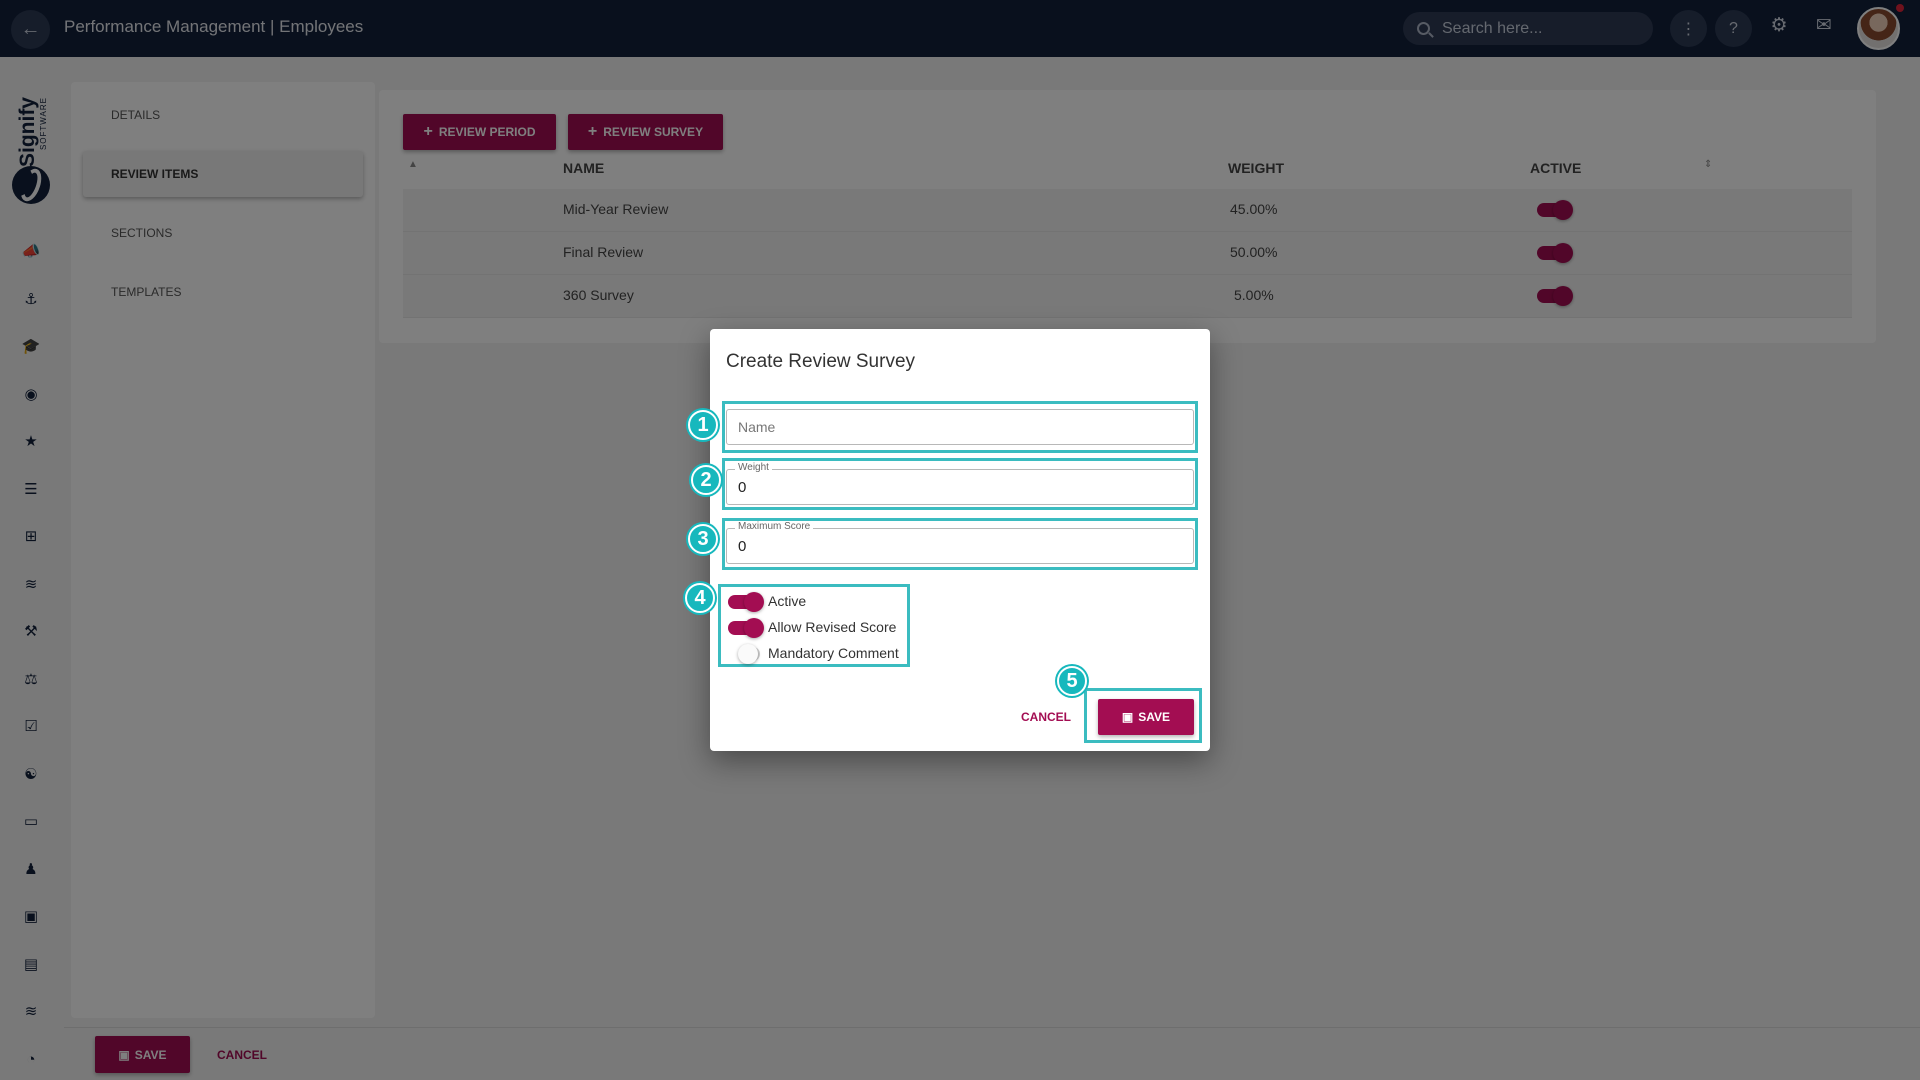  Describe the element at coordinates (753, 467) in the screenshot. I see `weight-label: Weight` at that location.